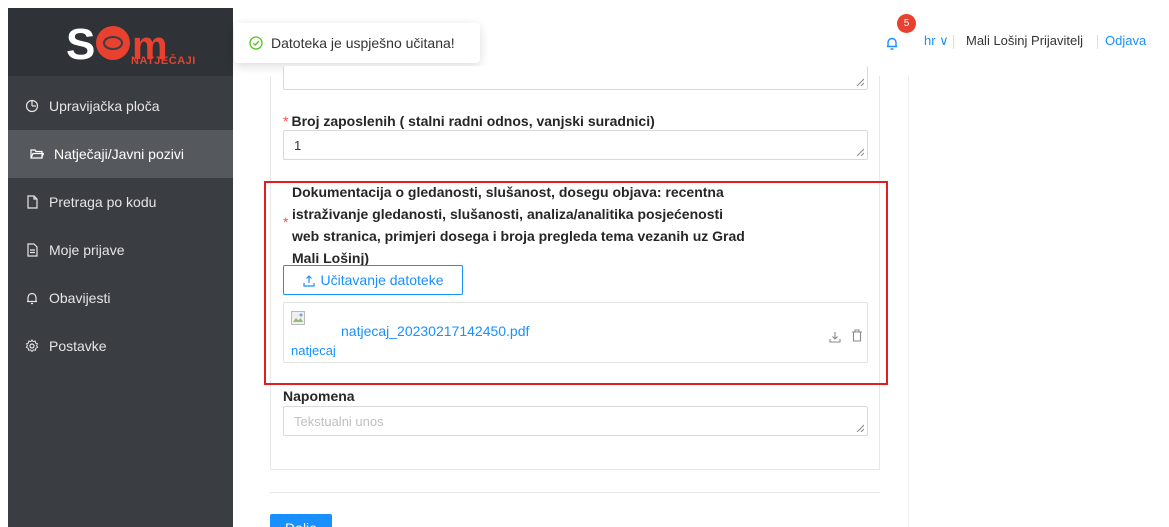  I want to click on sidebar-item-notifications: Obavijesti, so click(120, 298).